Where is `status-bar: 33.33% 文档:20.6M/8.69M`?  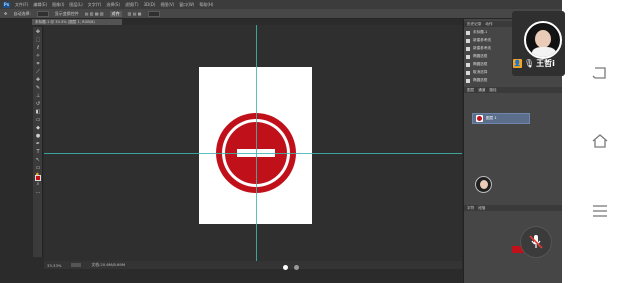
status-bar: 33.33% 文档:20.6M/8.69M is located at coordinates (253, 265).